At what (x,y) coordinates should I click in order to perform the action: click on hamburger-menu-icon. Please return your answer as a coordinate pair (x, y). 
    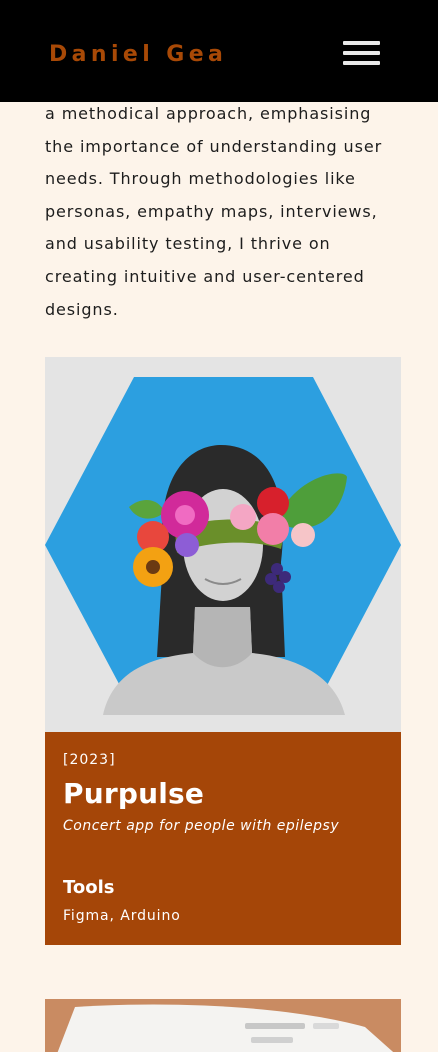
    Looking at the image, I should click on (361, 53).